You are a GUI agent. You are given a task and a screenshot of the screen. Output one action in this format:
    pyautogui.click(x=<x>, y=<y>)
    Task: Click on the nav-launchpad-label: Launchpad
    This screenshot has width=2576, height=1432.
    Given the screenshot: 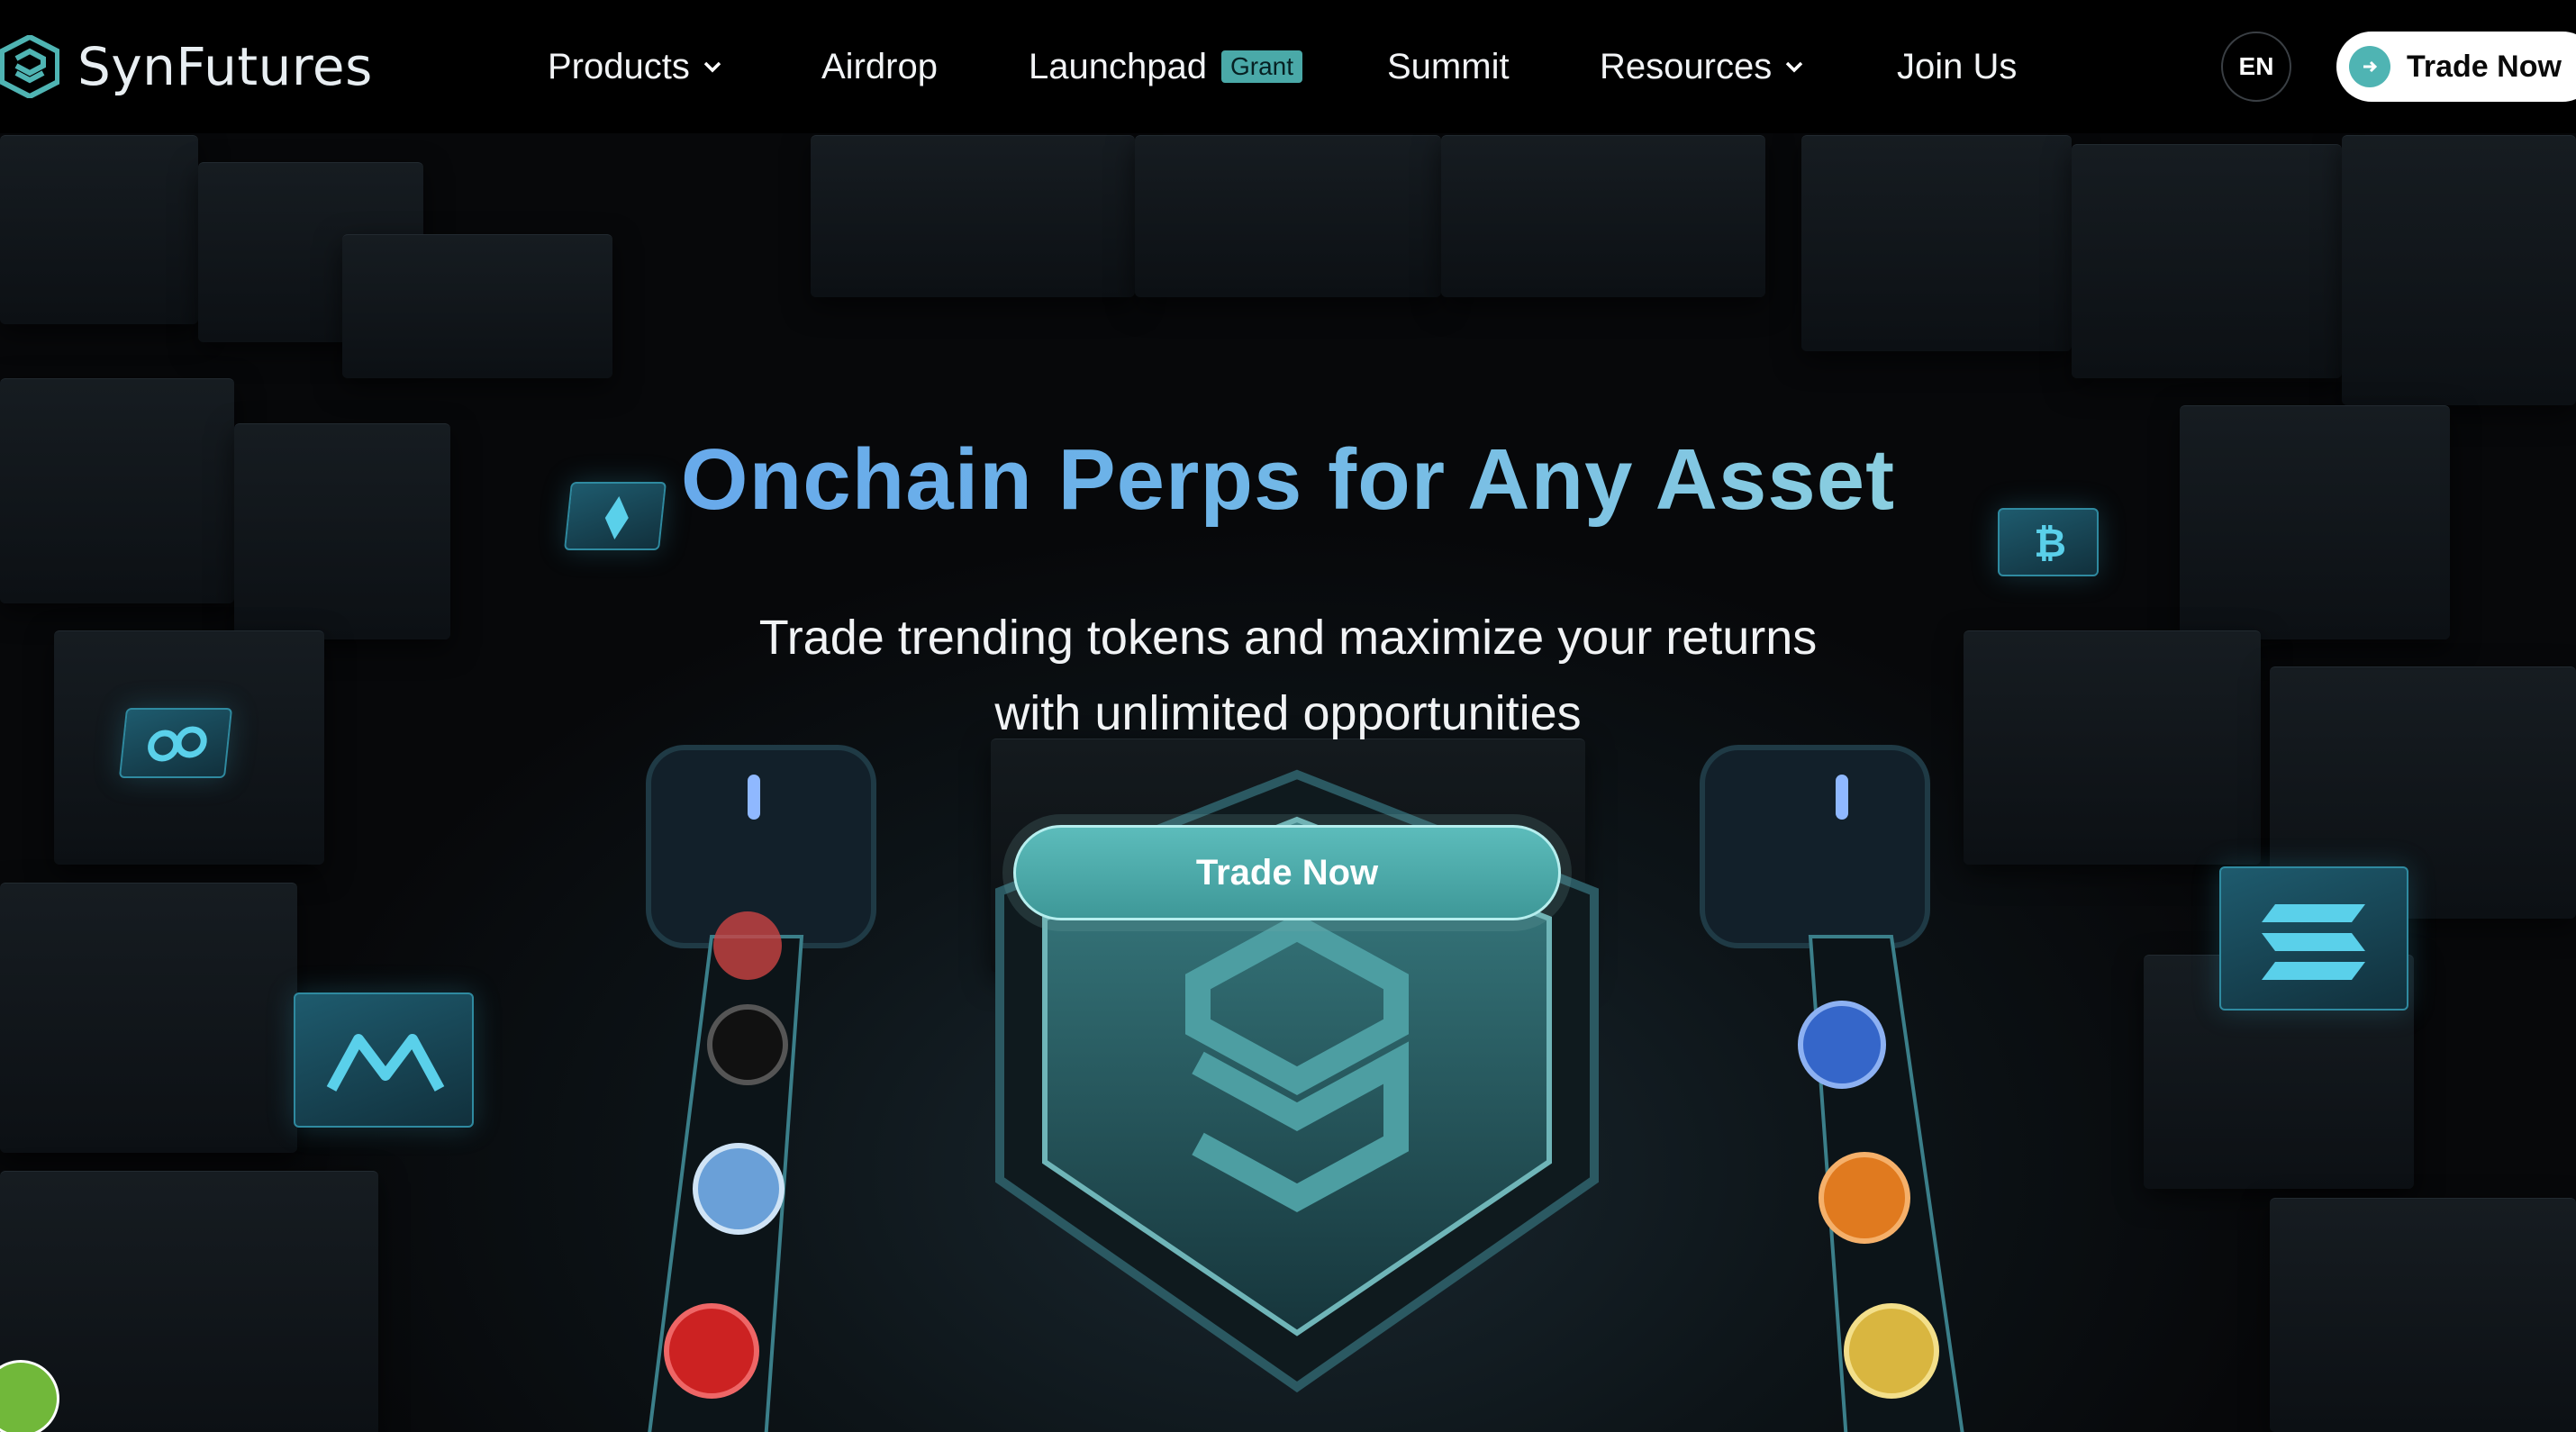 What is the action you would take?
    pyautogui.click(x=1118, y=66)
    